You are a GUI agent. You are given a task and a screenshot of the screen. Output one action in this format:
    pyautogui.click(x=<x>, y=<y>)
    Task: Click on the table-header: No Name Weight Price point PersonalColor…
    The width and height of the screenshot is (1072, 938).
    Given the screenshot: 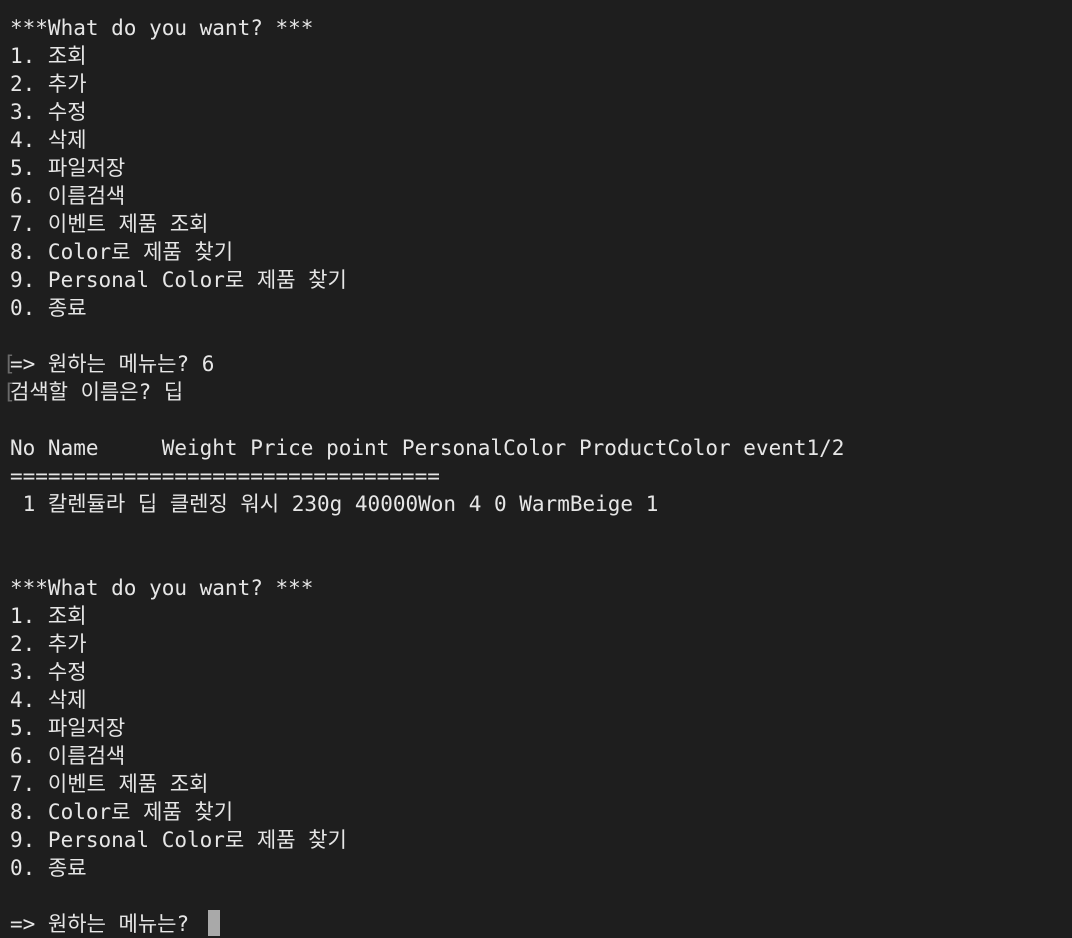 What is the action you would take?
    pyautogui.click(x=427, y=448)
    